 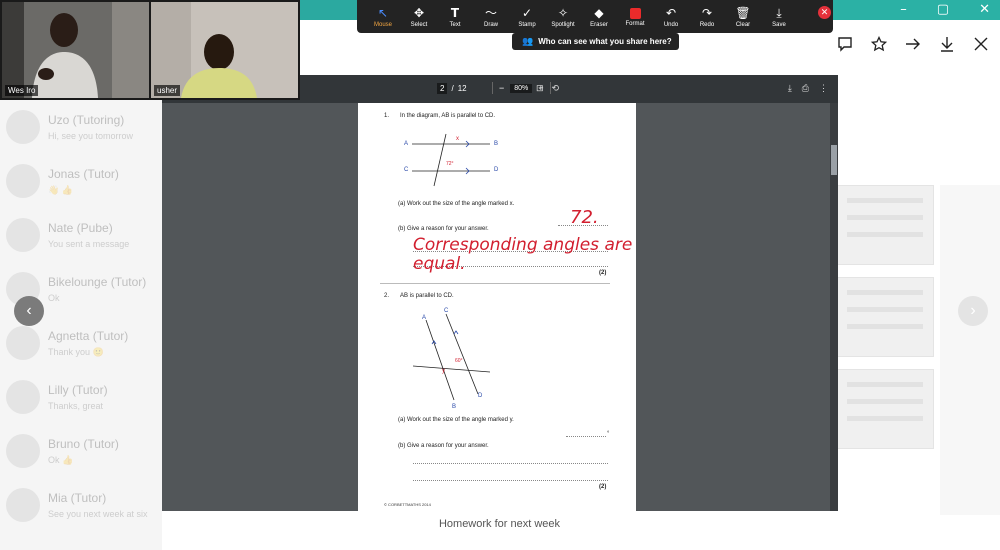 I want to click on close-icon, so click(x=981, y=44).